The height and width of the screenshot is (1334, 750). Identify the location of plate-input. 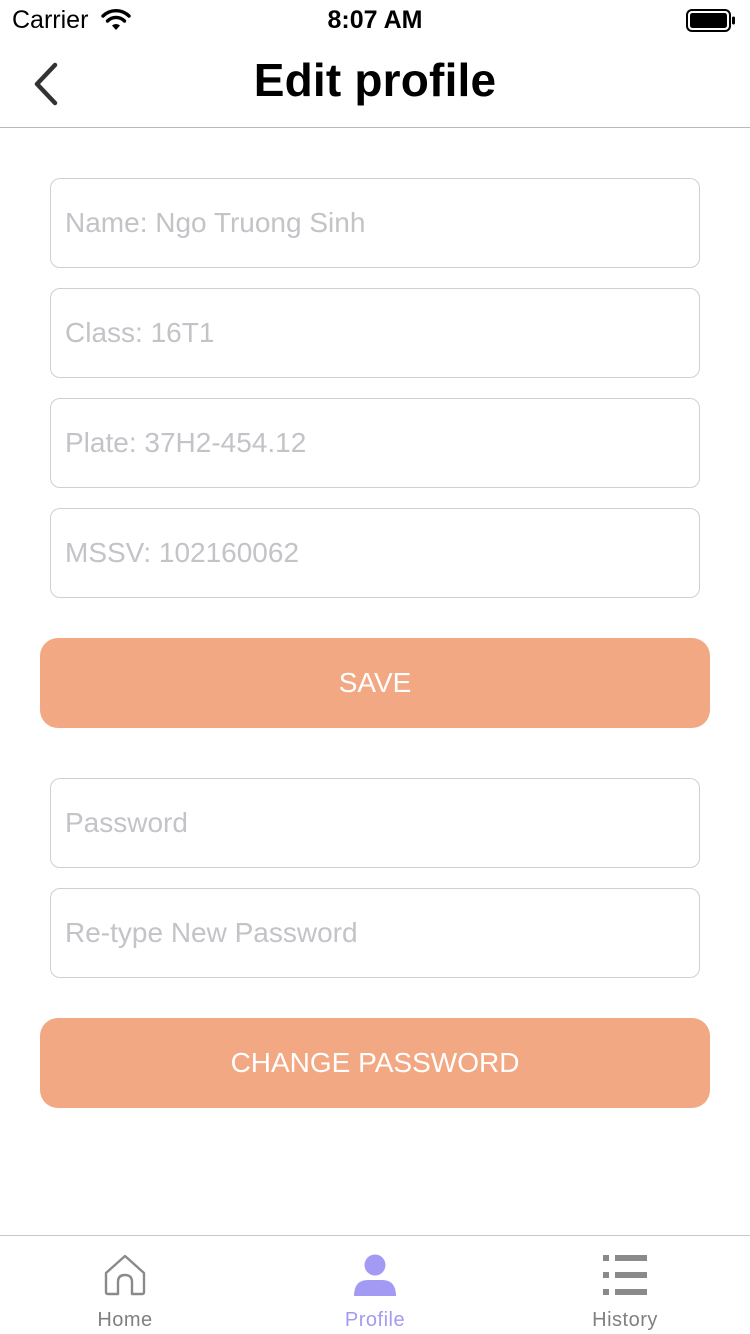
(375, 443).